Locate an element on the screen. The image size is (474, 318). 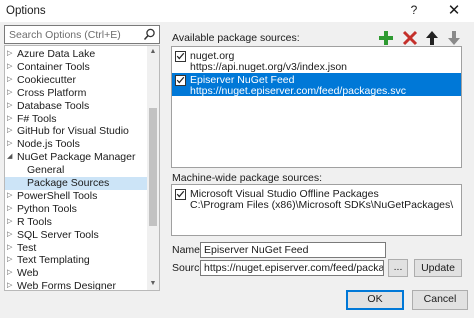
name-field: Episerver NuGet Feed is located at coordinates (293, 250).